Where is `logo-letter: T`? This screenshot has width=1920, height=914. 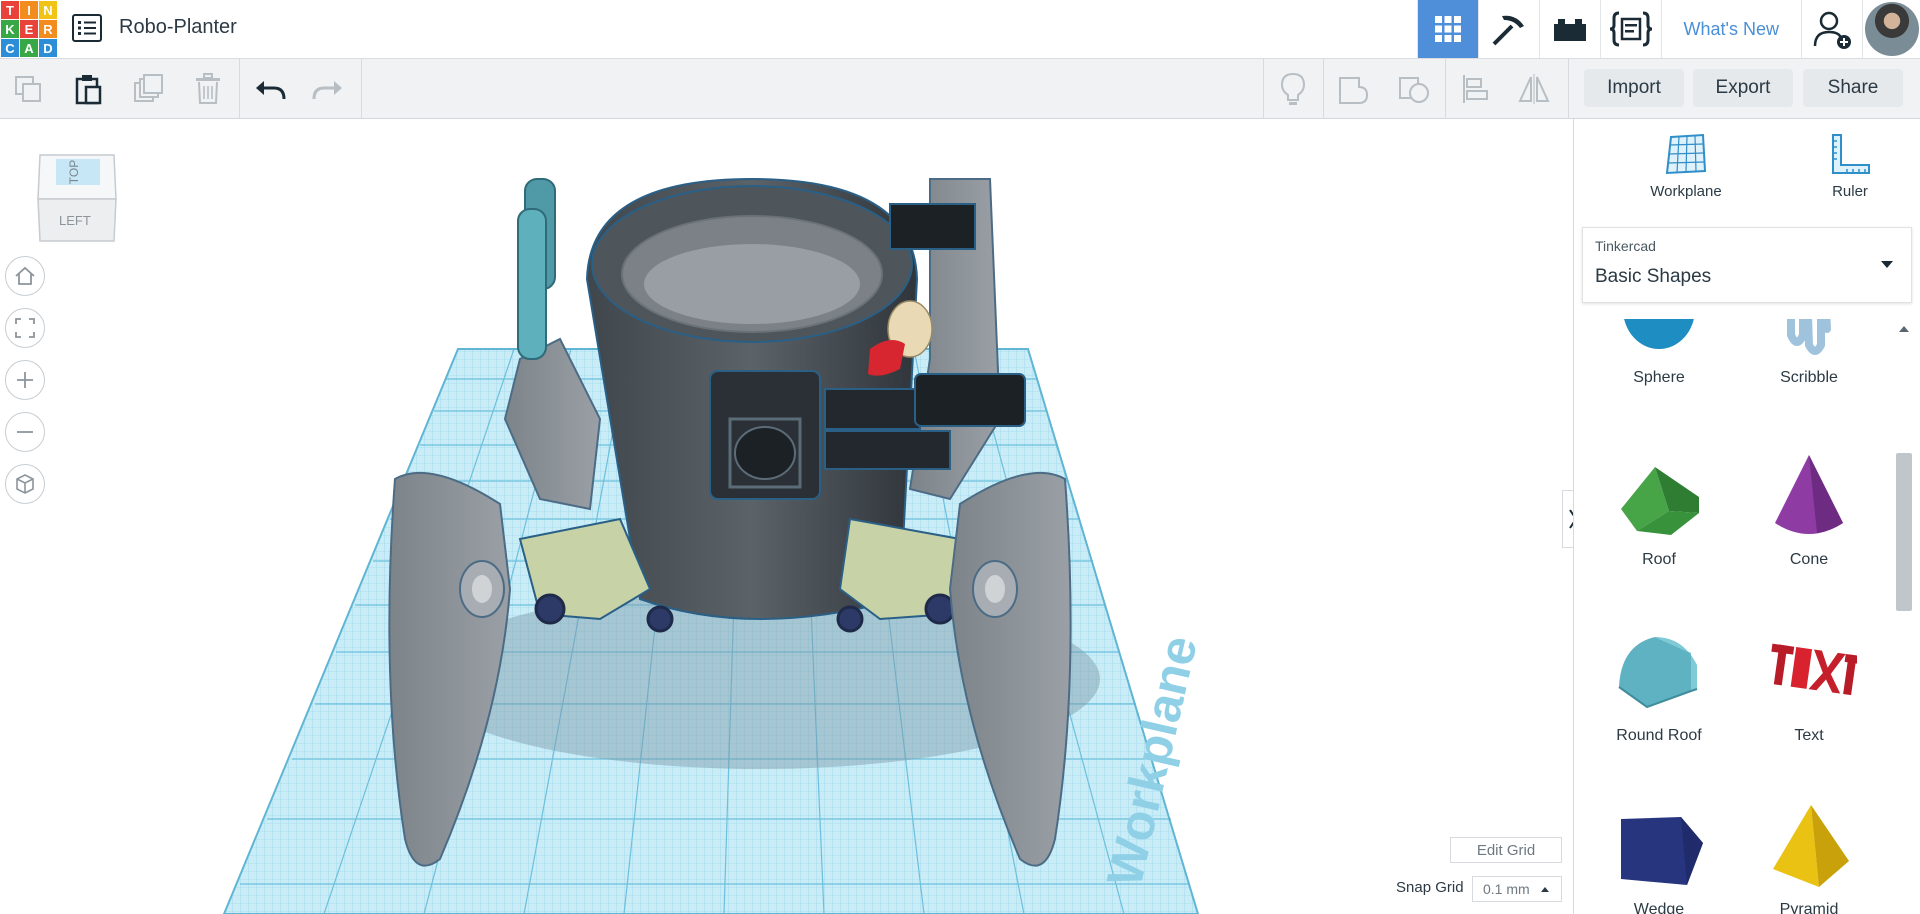 logo-letter: T is located at coordinates (10, 10).